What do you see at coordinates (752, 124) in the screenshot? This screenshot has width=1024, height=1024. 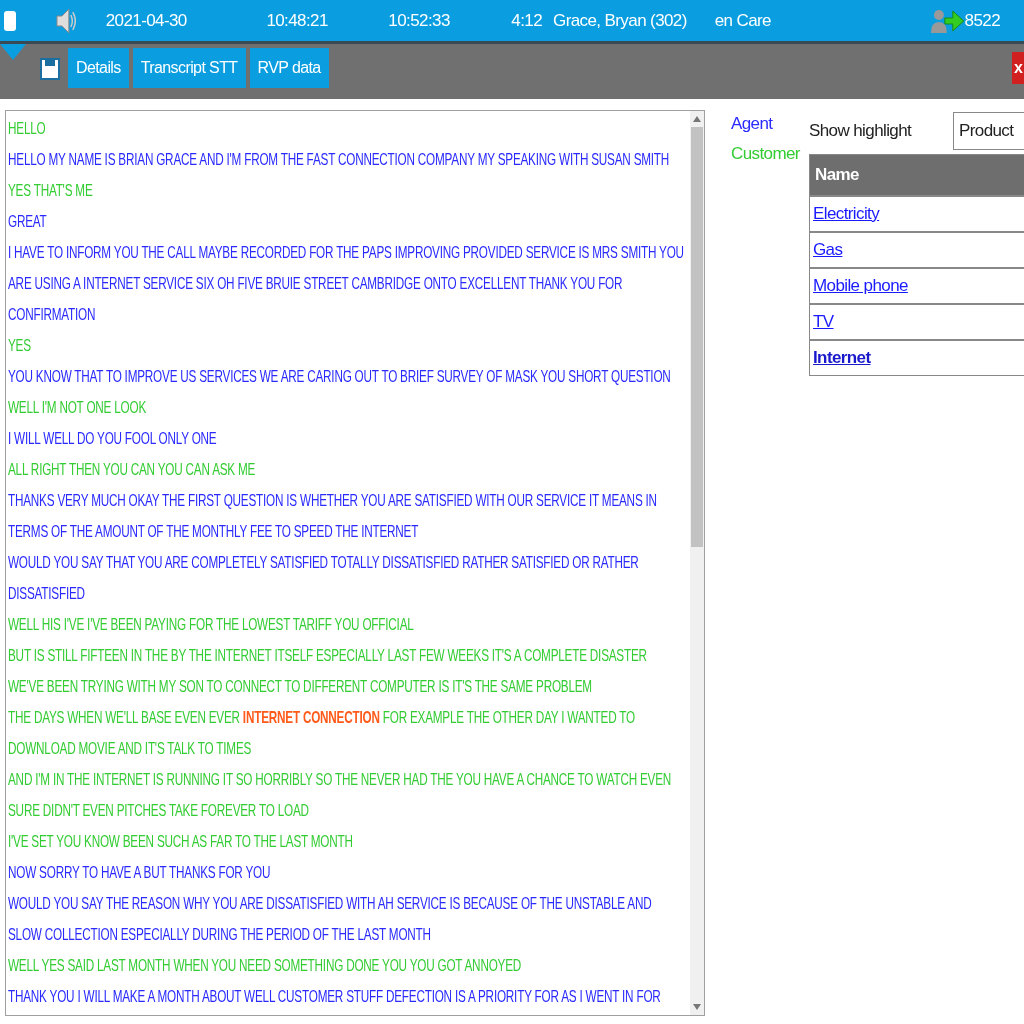 I see `legend-label: Agent` at bounding box center [752, 124].